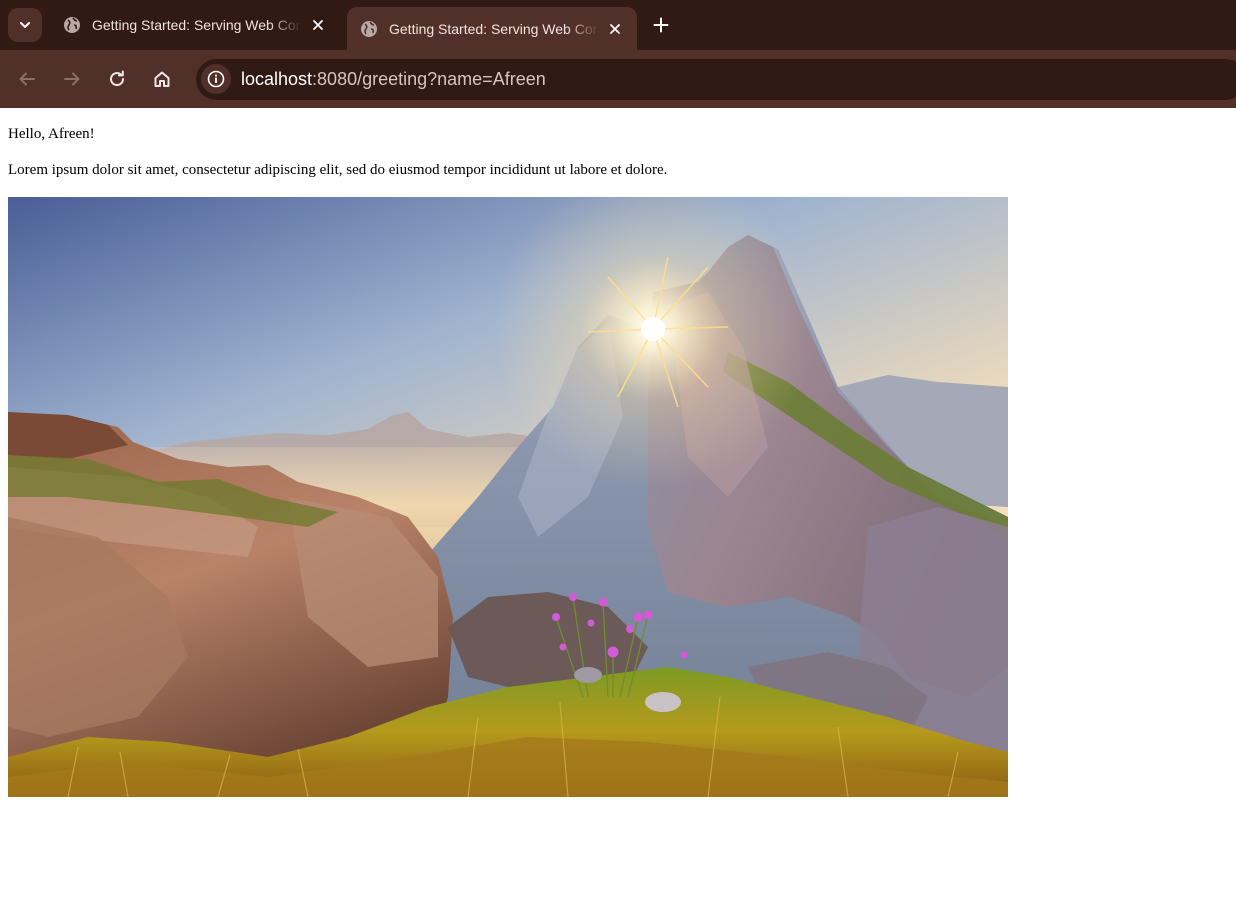 Image resolution: width=1236 pixels, height=903 pixels. I want to click on home-icon, so click(162, 79).